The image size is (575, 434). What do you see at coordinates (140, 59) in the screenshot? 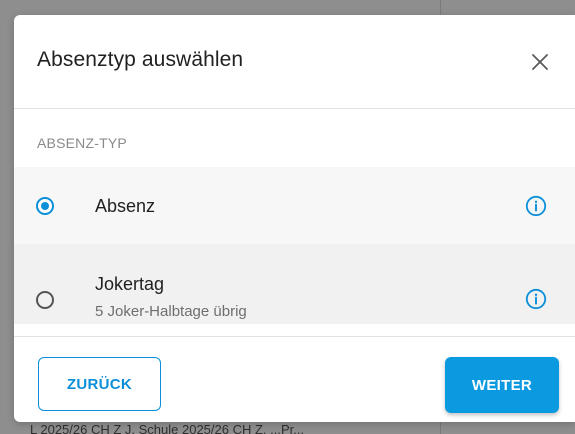
I see `dialog-title: Absenztyp auswählen` at bounding box center [140, 59].